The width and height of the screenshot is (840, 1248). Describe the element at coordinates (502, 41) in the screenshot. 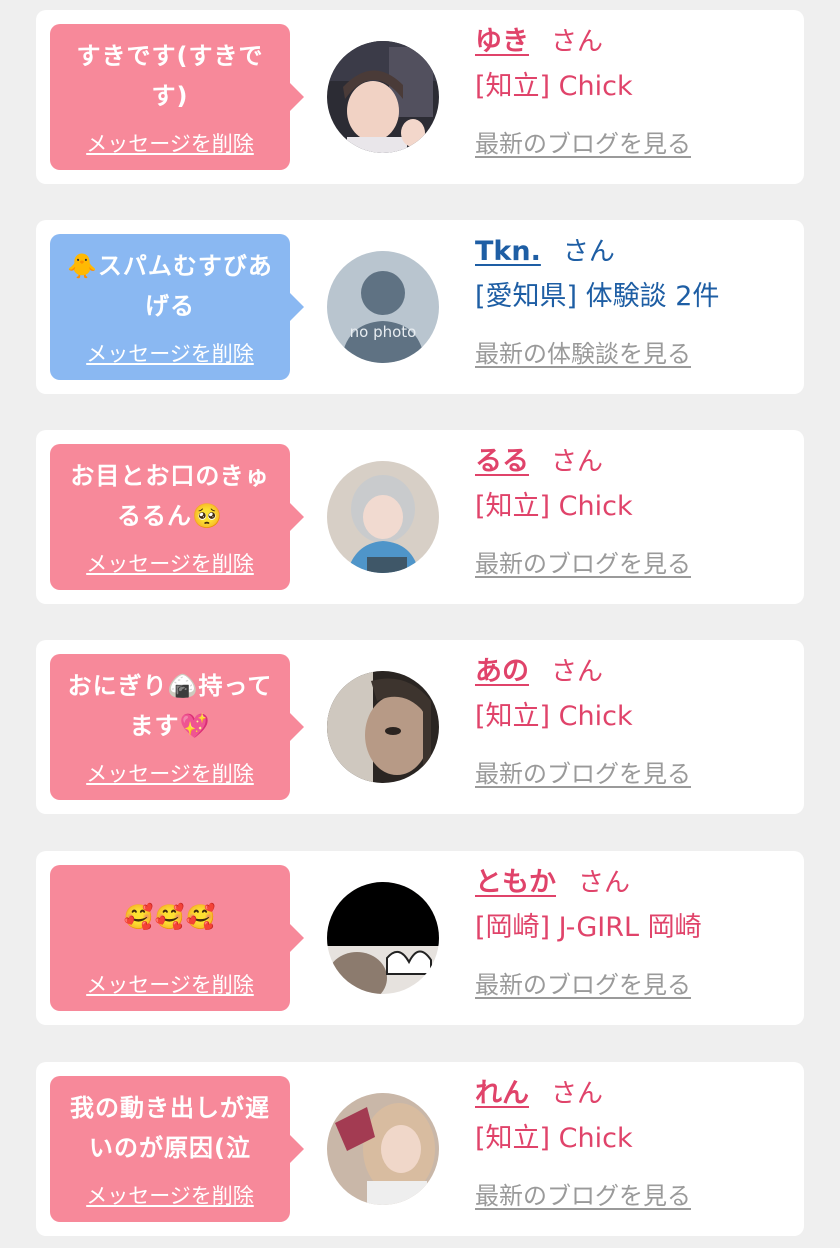

I see `girl-name-link: ゆき` at that location.